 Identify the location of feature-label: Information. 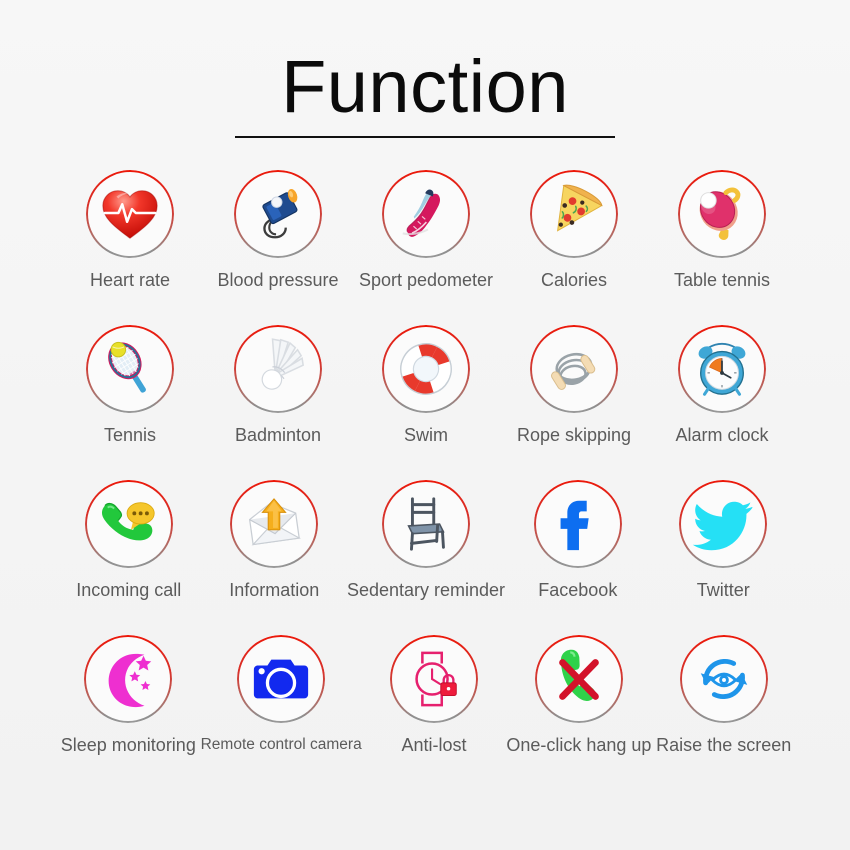
(274, 590).